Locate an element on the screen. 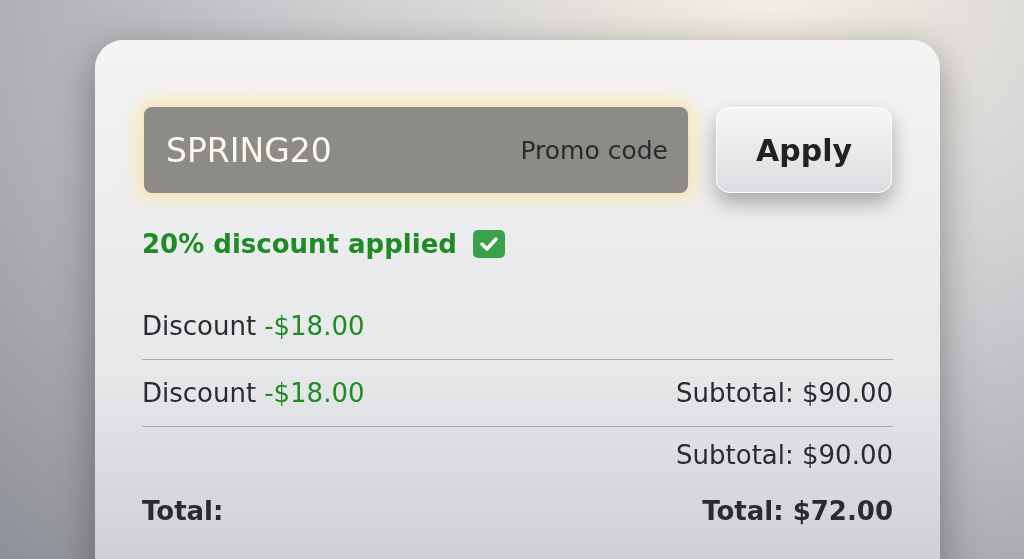 The width and height of the screenshot is (1024, 559). promo-code-field: SPRING20 Promo code is located at coordinates (416, 150).